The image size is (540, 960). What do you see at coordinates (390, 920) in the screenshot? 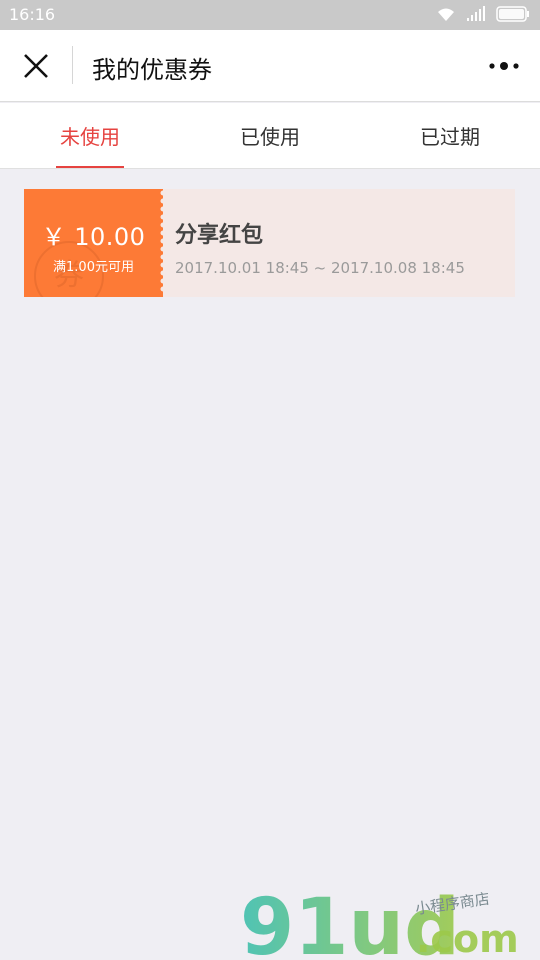
I see `watermark-logo: 91ud .com 小程序商店` at bounding box center [390, 920].